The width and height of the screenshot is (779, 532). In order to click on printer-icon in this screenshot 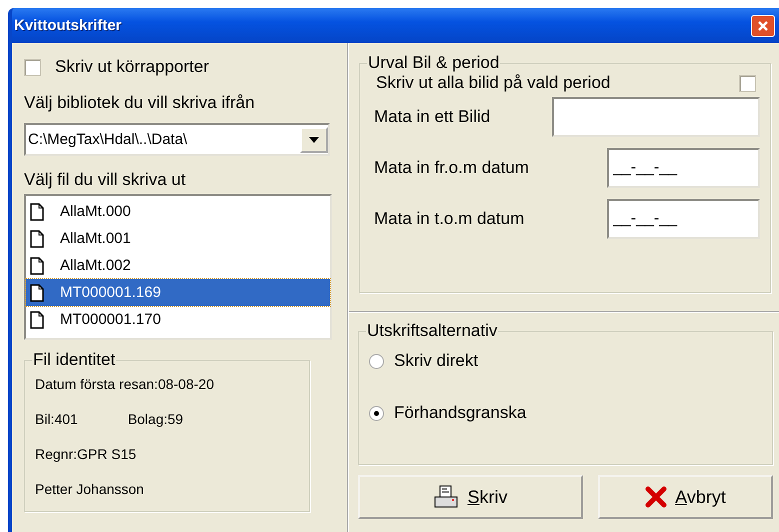, I will do `click(446, 497)`.